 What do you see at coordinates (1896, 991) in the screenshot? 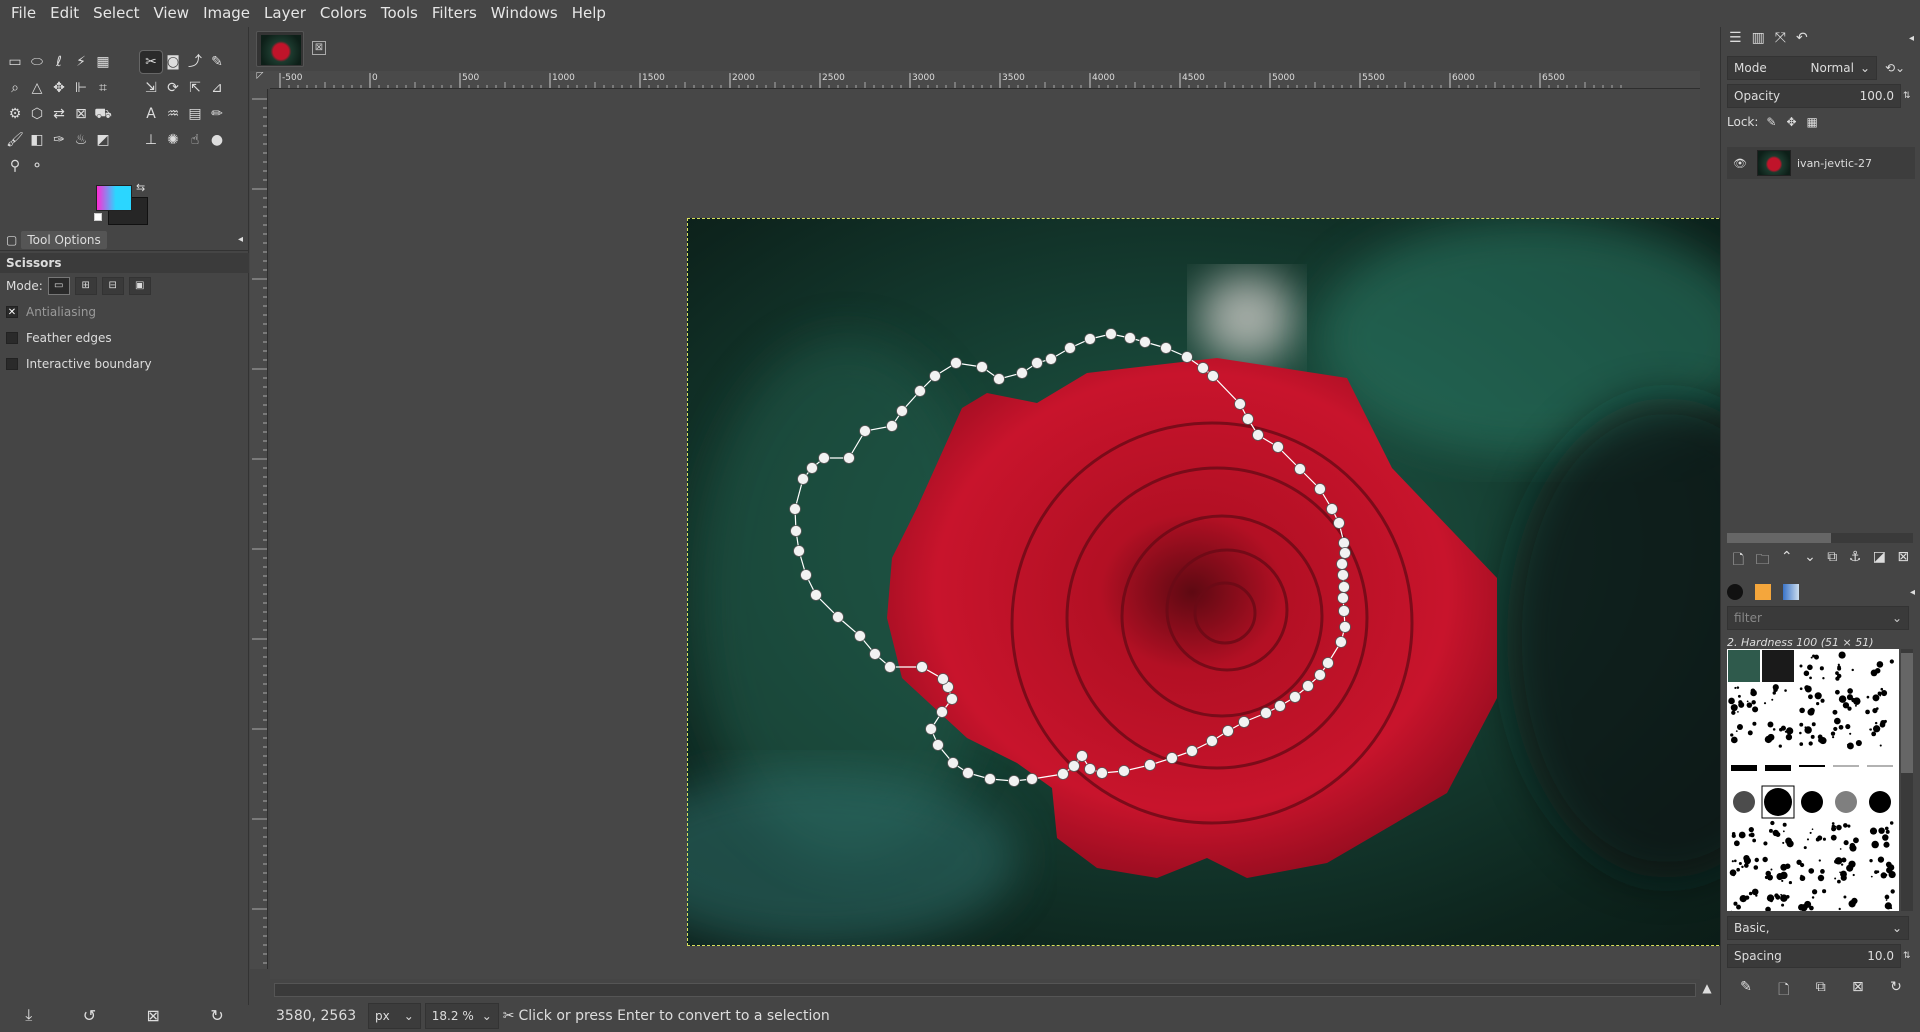
I see `refresh-brushes-icon: ↻` at bounding box center [1896, 991].